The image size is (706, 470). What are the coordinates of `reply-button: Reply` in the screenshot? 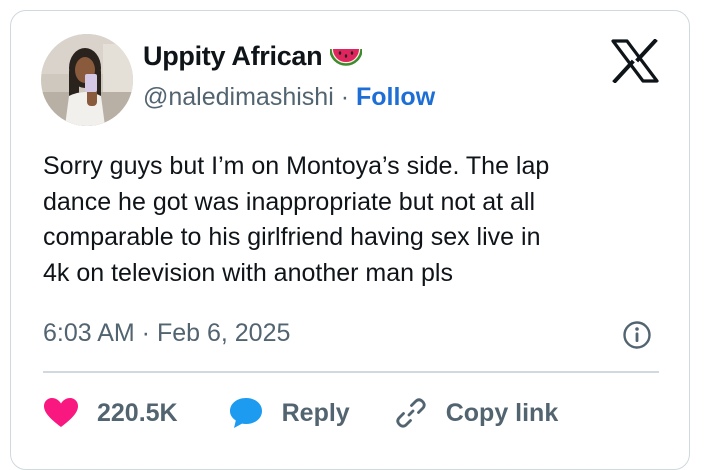 It's located at (289, 413).